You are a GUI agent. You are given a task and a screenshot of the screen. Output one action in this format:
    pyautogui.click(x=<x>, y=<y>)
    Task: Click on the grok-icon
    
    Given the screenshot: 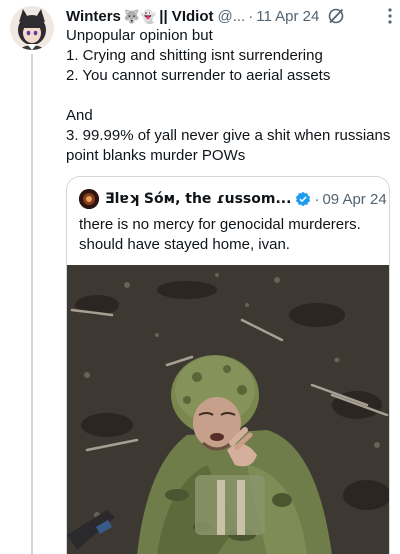 What is the action you would take?
    pyautogui.click(x=336, y=16)
    